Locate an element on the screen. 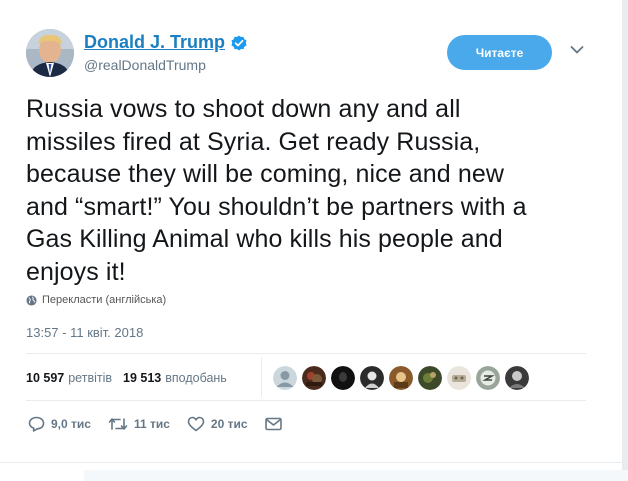 The width and height of the screenshot is (628, 481). translate-label: Перекласти (англійська) is located at coordinates (104, 300).